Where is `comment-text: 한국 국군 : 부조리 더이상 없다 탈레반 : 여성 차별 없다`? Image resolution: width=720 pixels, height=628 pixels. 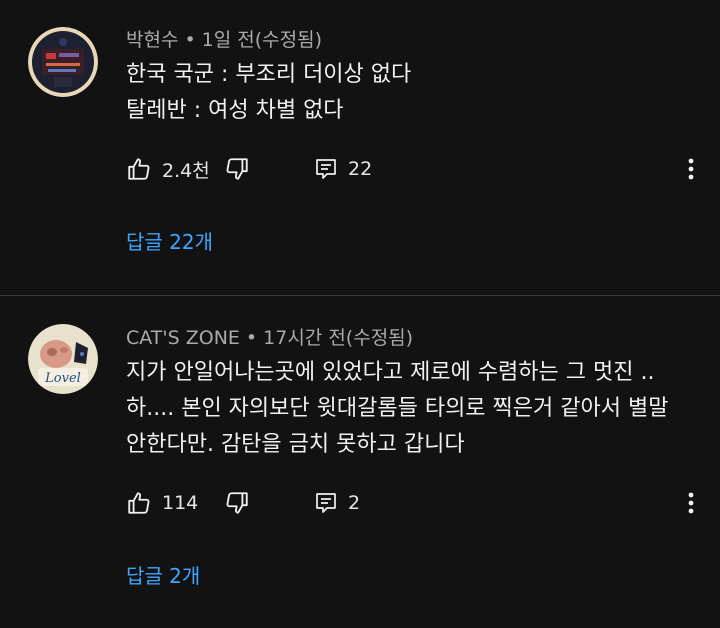
comment-text: 한국 국군 : 부조리 더이상 없다 탈레반 : 여성 차별 없다 is located at coordinates (416, 93).